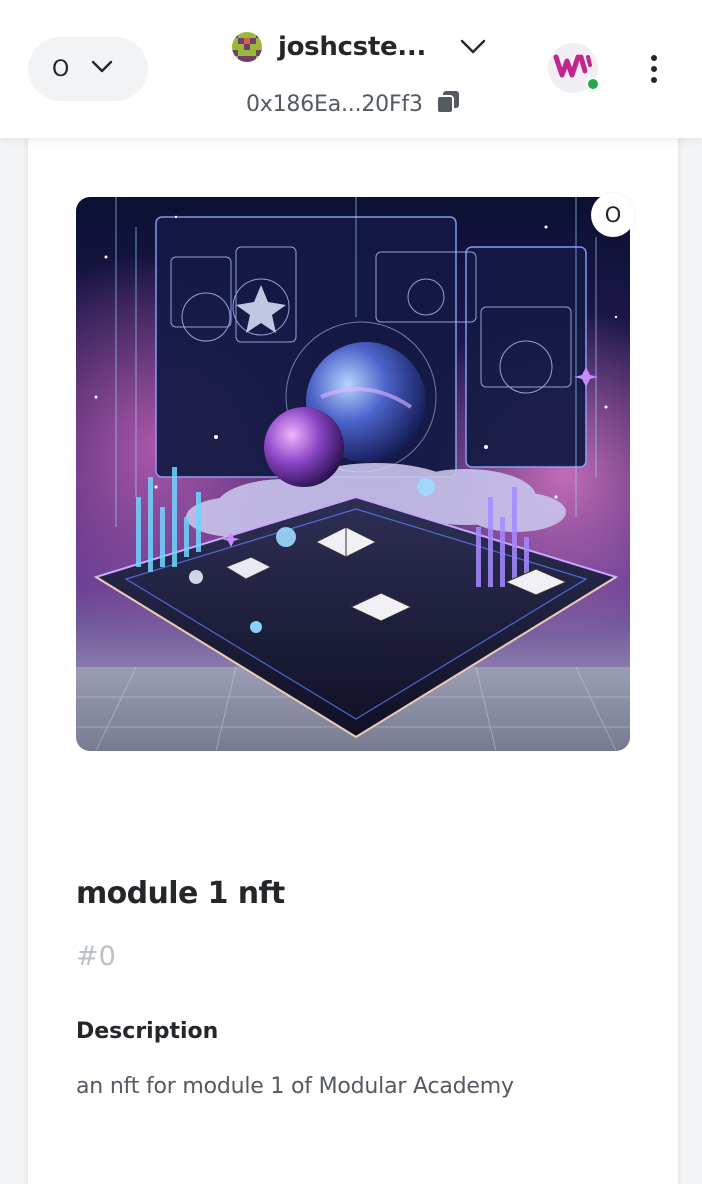 The image size is (702, 1184). Describe the element at coordinates (180, 893) in the screenshot. I see `nft-title: module 1 nft` at that location.